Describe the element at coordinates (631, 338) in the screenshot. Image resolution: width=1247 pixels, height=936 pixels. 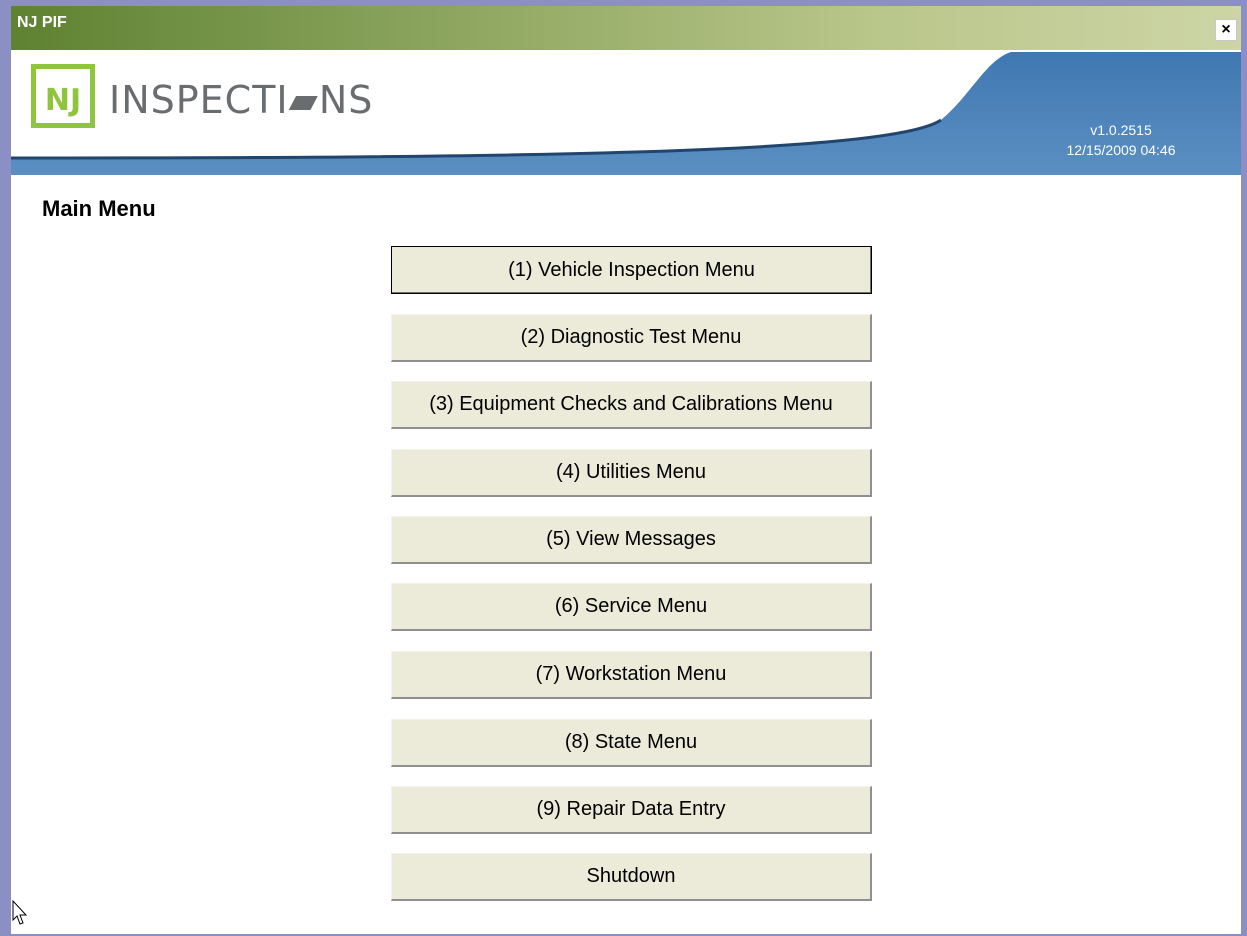
I see `diagnostic-test-menu-button: (2) Diagnostic Test Menu` at that location.